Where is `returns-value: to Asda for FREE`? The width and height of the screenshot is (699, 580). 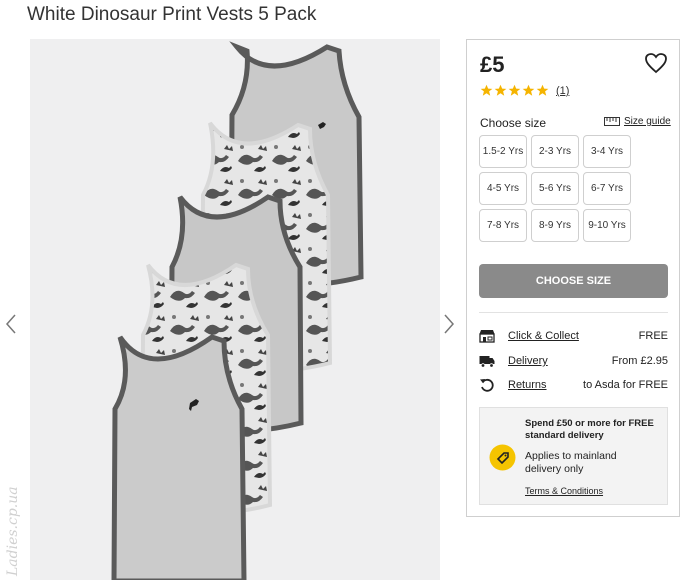 returns-value: to Asda for FREE is located at coordinates (625, 385).